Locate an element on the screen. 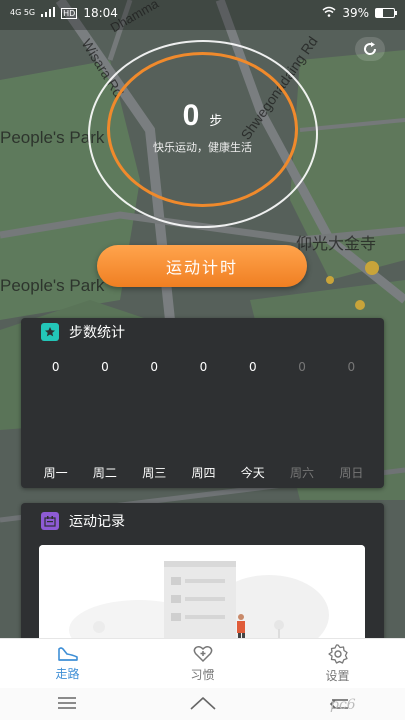 Image resolution: width=405 pixels, height=720 pixels. map-label-peoples-park-2: People's Park is located at coordinates (52, 285).